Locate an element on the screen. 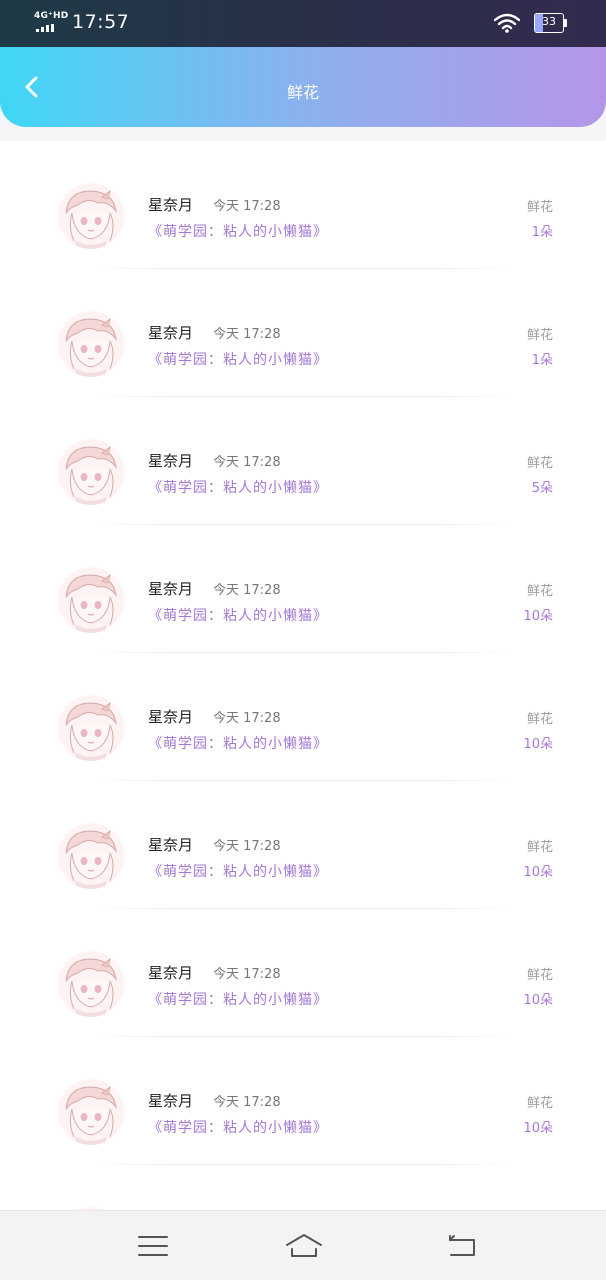 This screenshot has width=606, height=1280. menu-icon is located at coordinates (153, 1246).